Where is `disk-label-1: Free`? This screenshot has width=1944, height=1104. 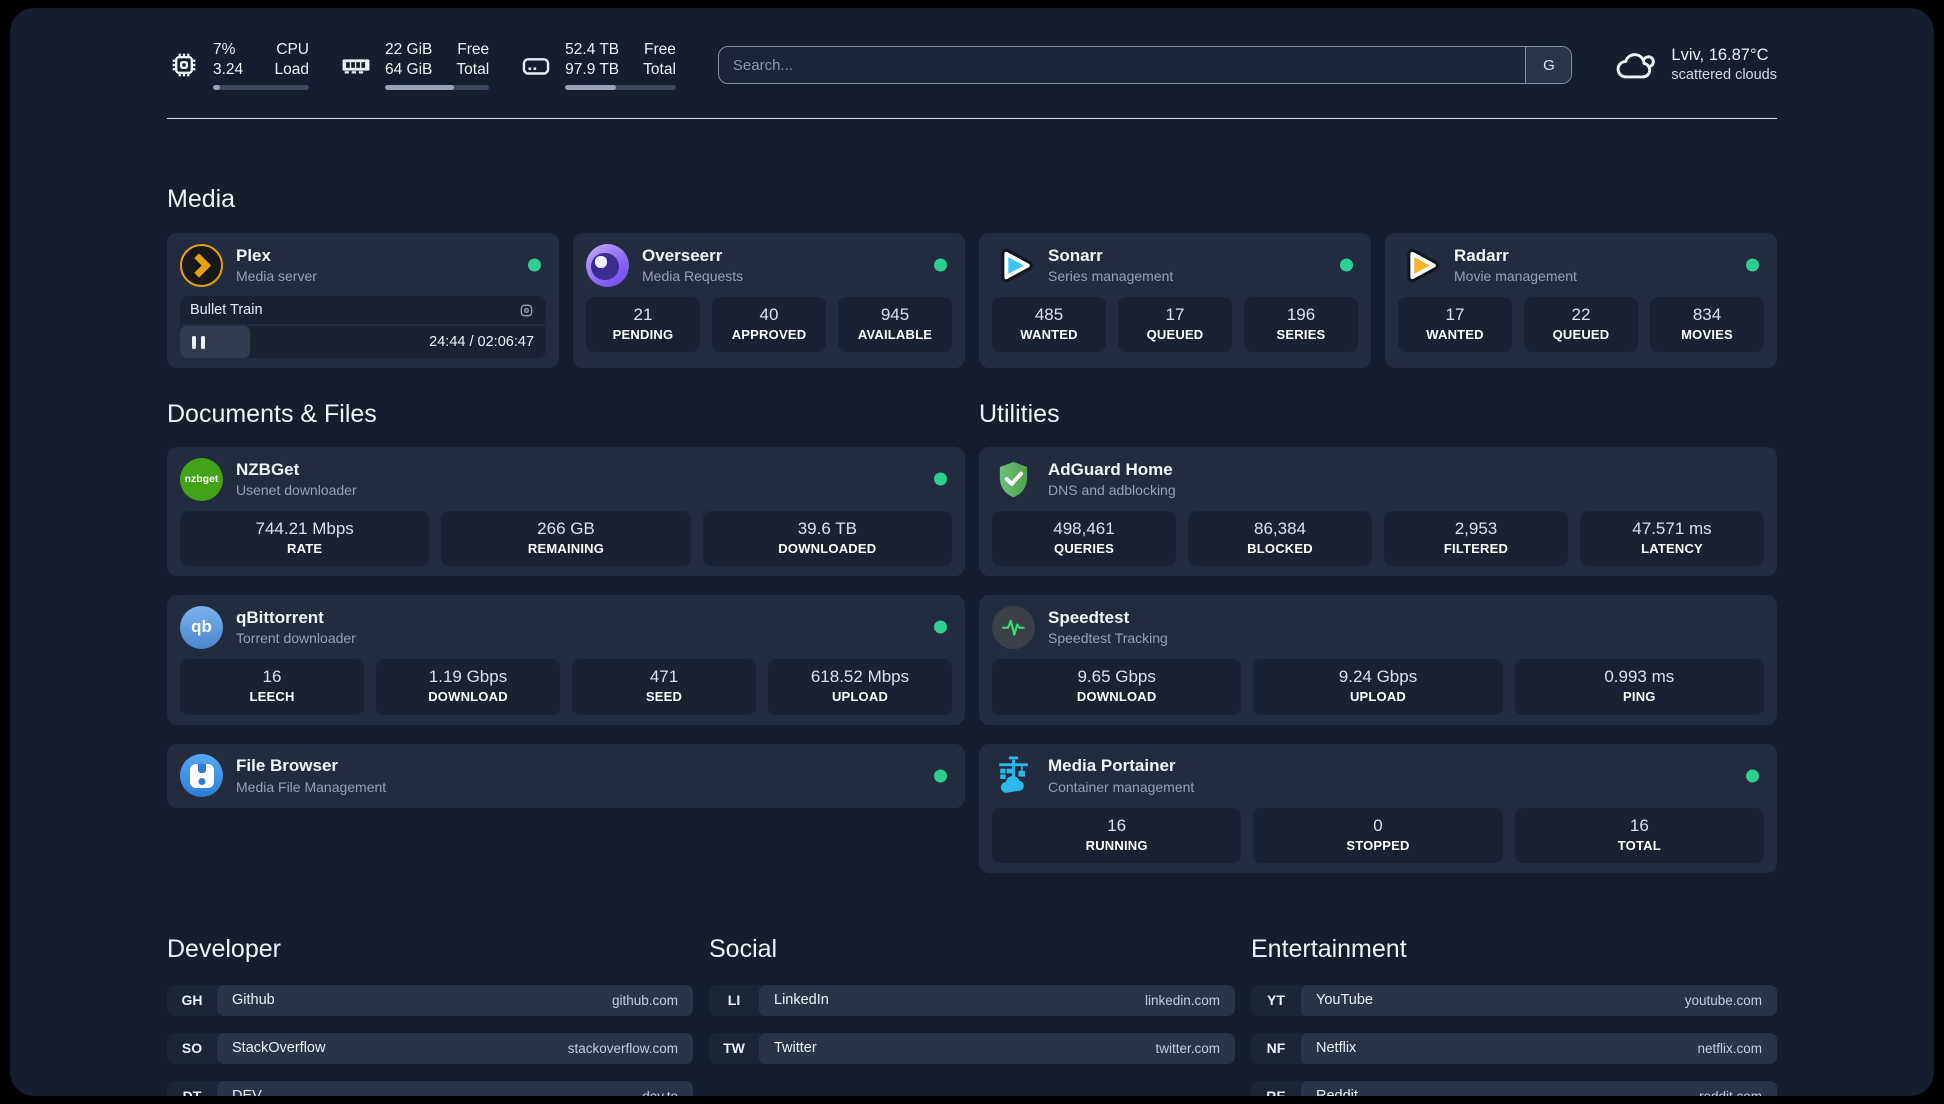
disk-label-1: Free is located at coordinates (660, 50).